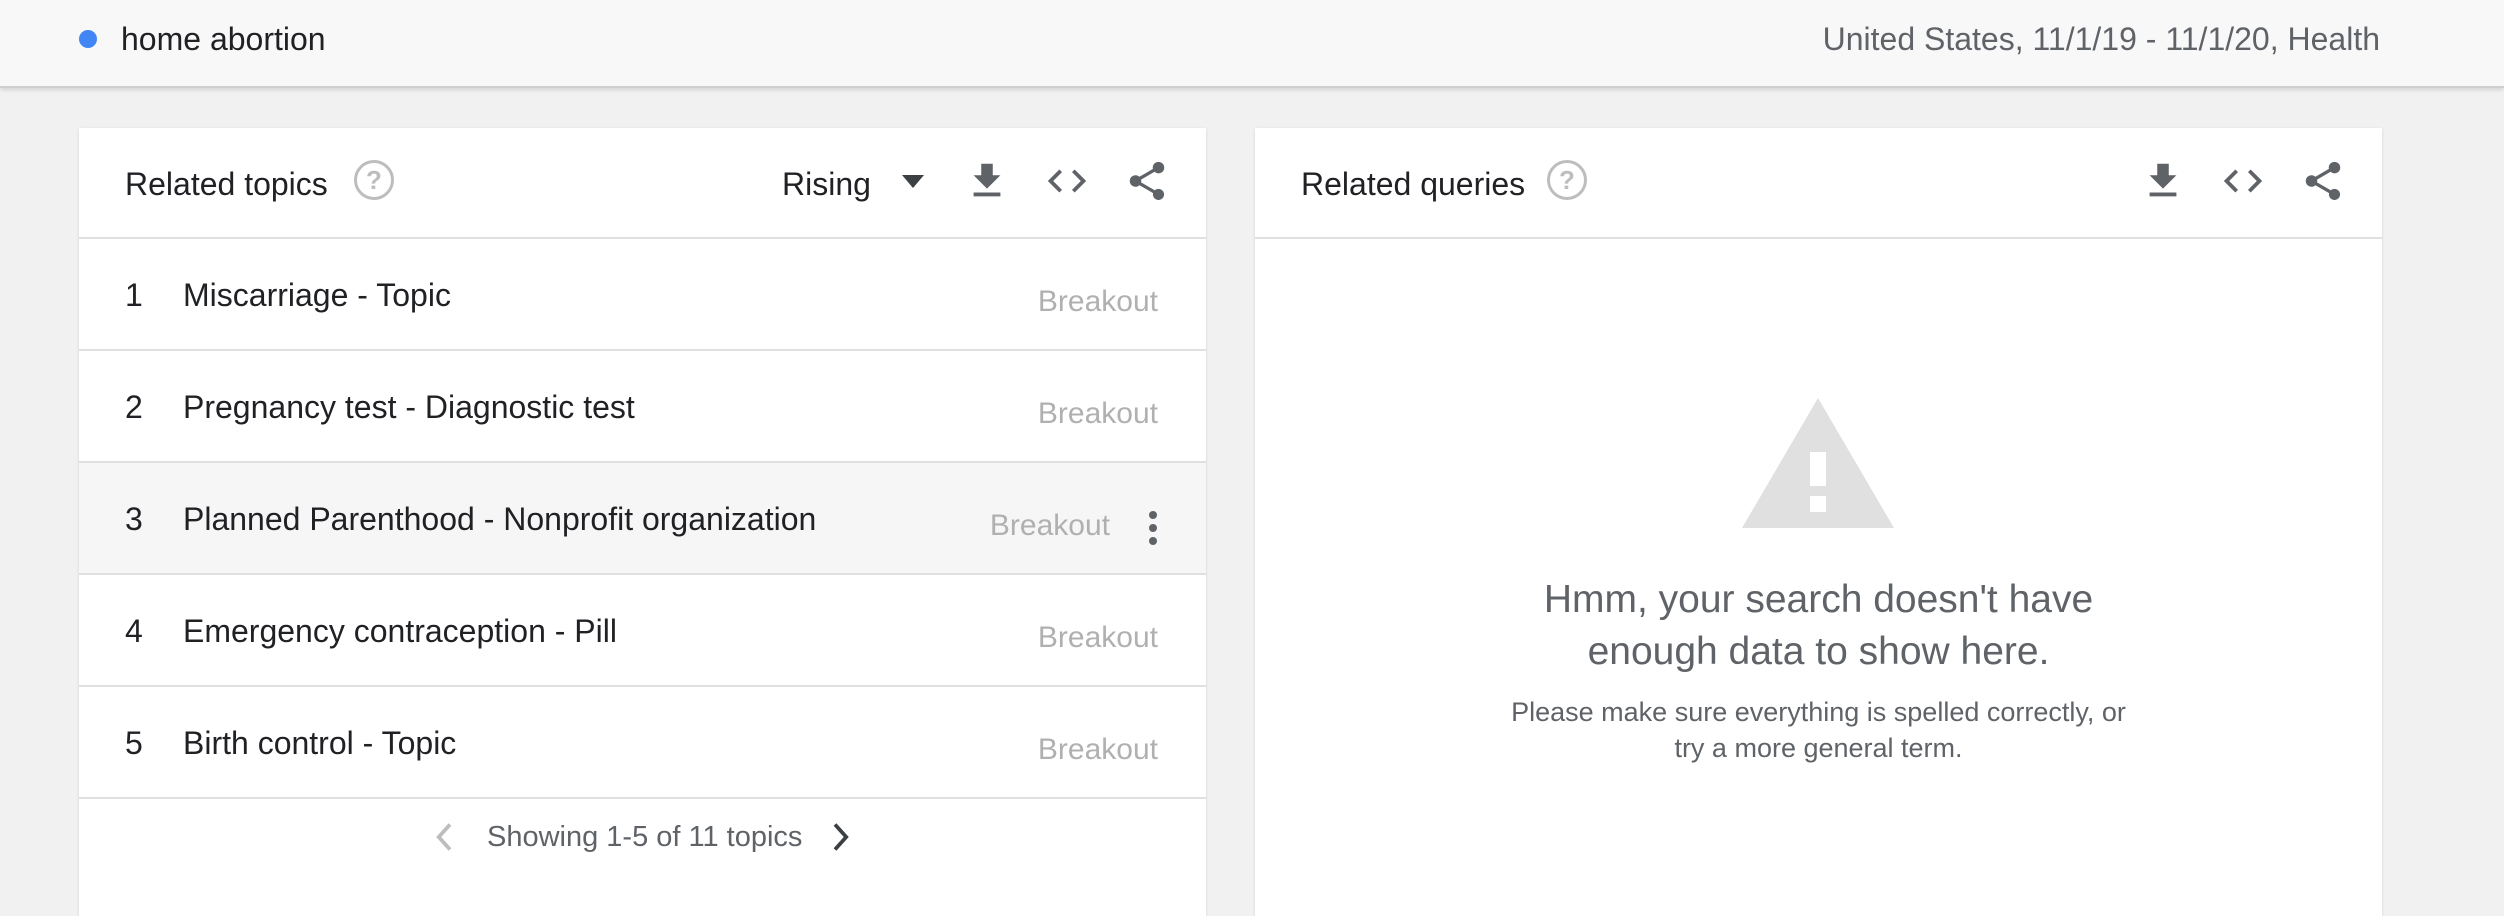  Describe the element at coordinates (1413, 184) in the screenshot. I see `related-queries-title: Related queries` at that location.